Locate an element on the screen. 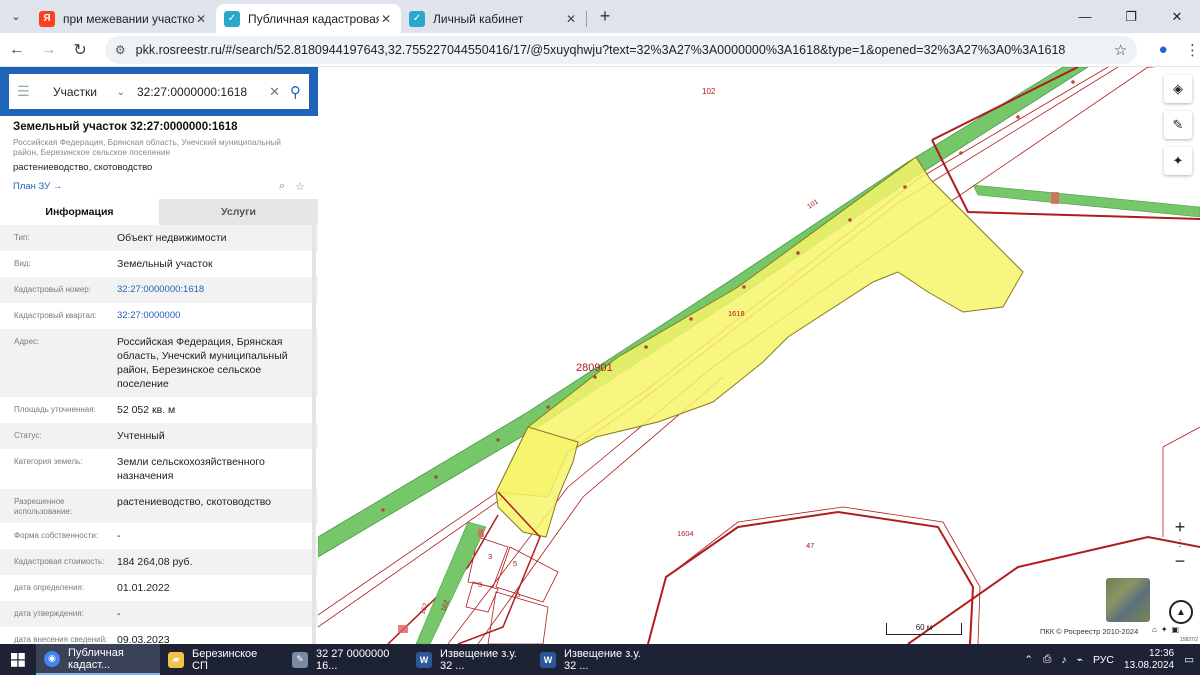 The height and width of the screenshot is (675, 1200). rosreestr-icon: ✓ is located at coordinates (417, 18).